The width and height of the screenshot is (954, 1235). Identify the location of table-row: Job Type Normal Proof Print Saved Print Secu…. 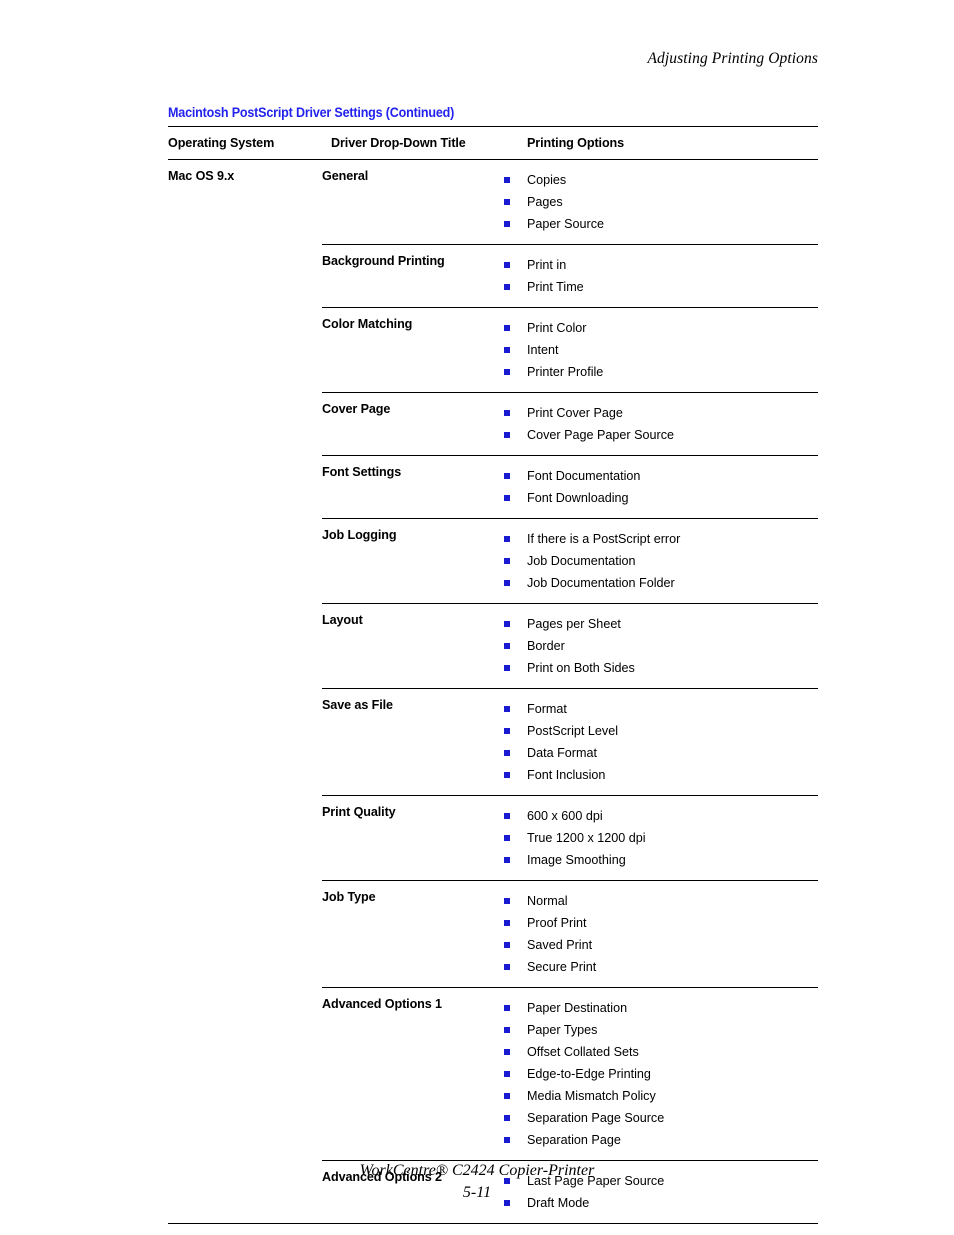
(493, 934).